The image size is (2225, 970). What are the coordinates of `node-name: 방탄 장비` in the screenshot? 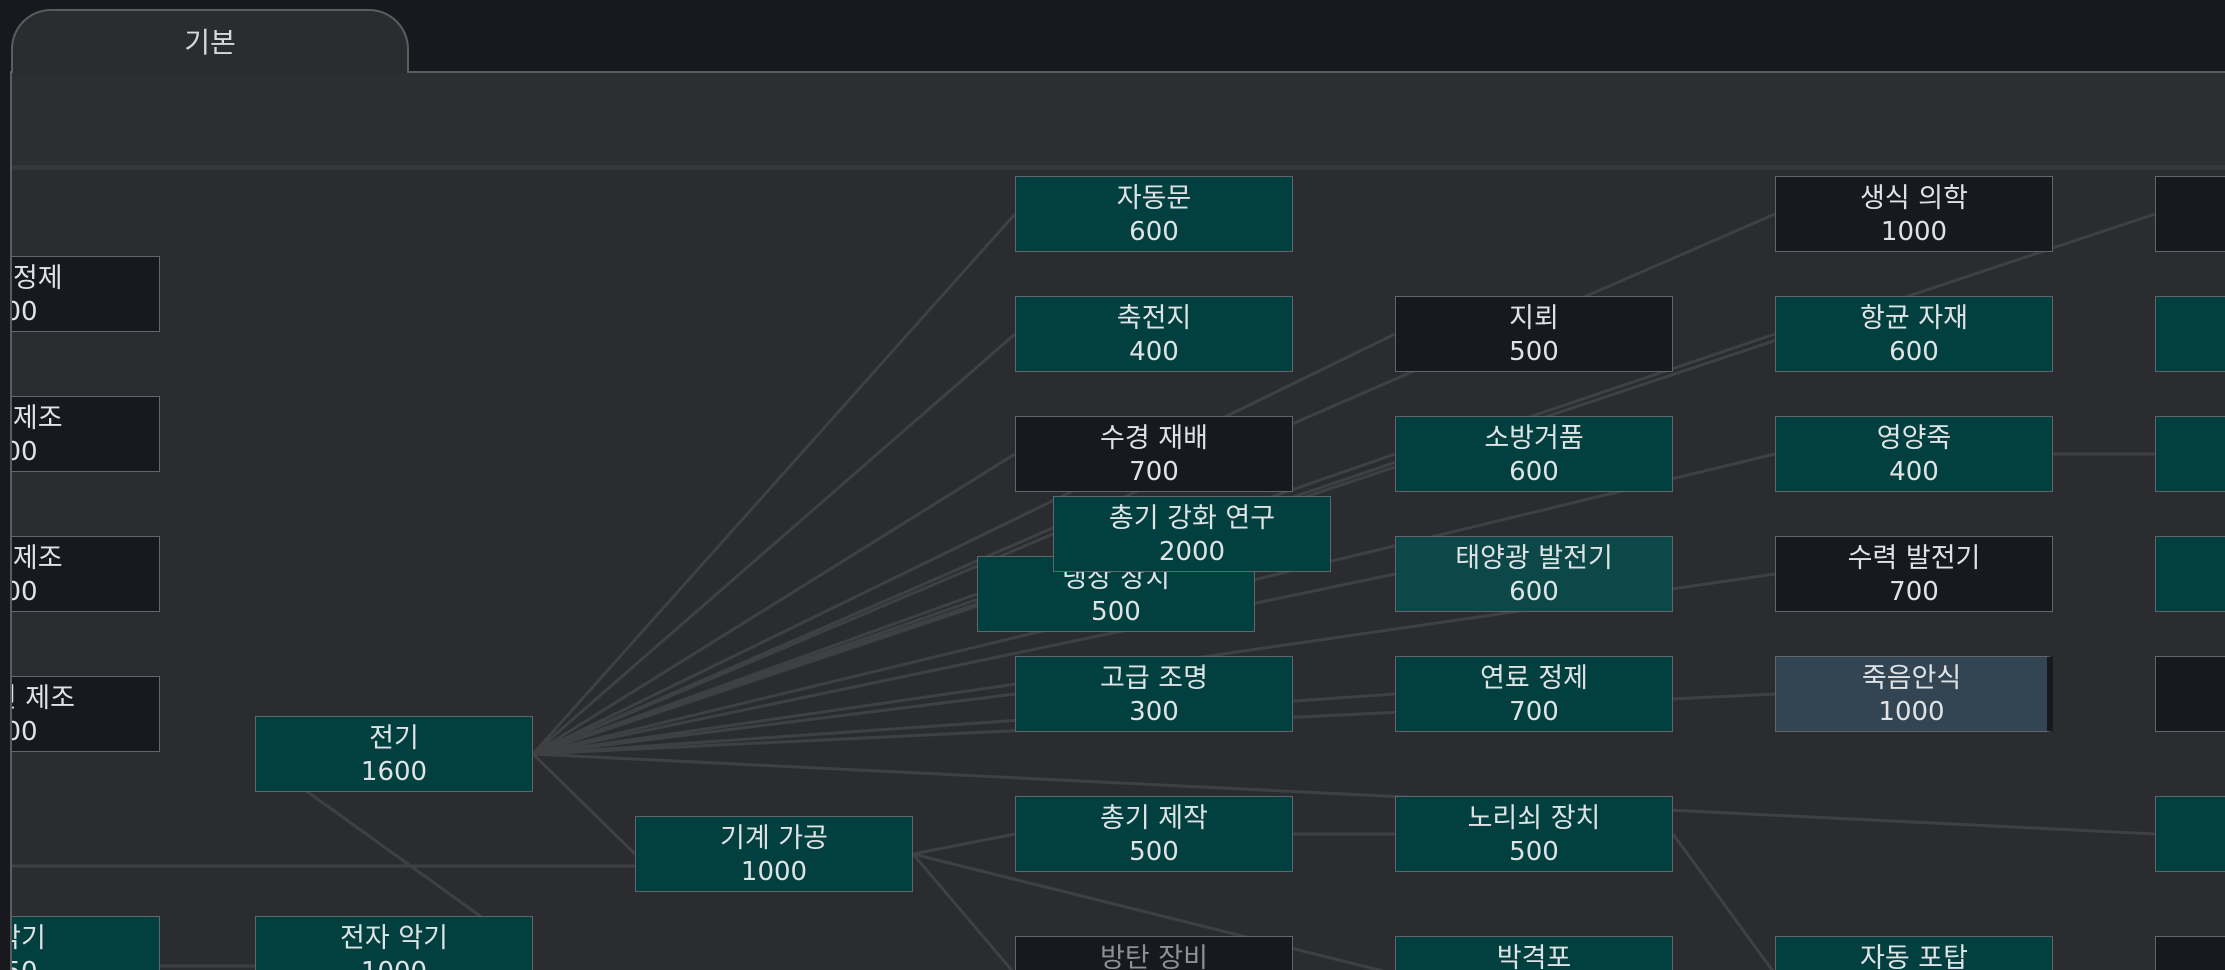 It's located at (1154, 956).